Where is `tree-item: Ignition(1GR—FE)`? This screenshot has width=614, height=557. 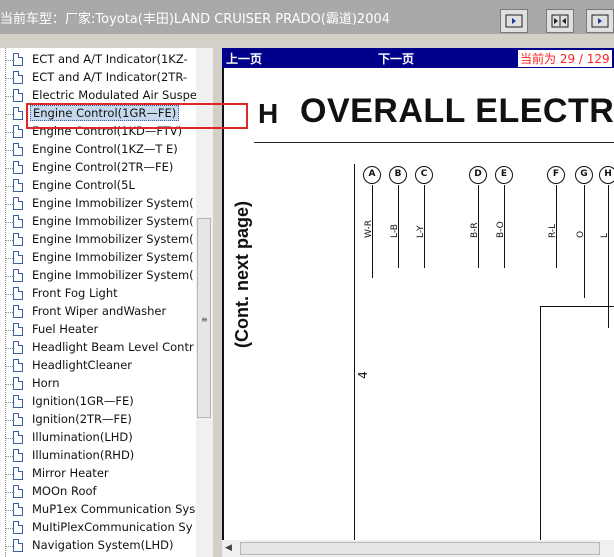
tree-item: Ignition(1GR—FE) is located at coordinates (98, 402).